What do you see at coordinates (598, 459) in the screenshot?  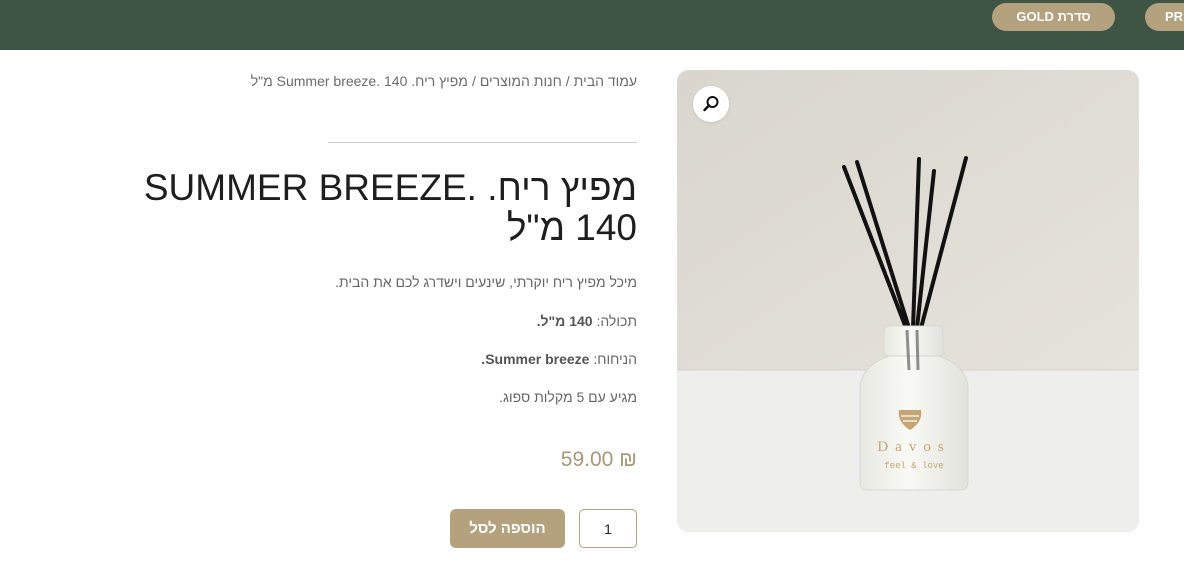 I see `product-price: ₪ 59.00` at bounding box center [598, 459].